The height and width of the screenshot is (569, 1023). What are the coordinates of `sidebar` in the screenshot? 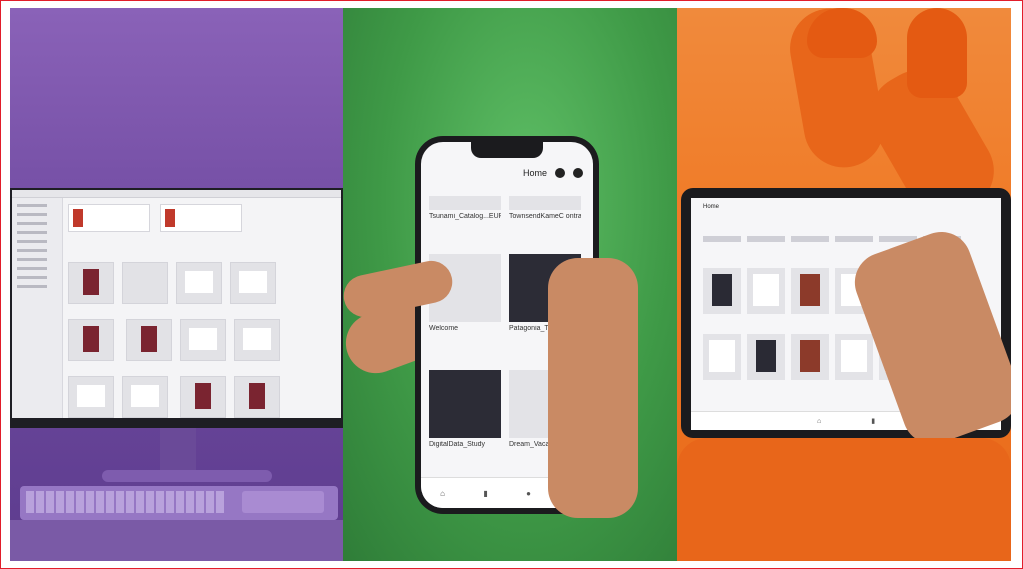 It's located at (37, 308).